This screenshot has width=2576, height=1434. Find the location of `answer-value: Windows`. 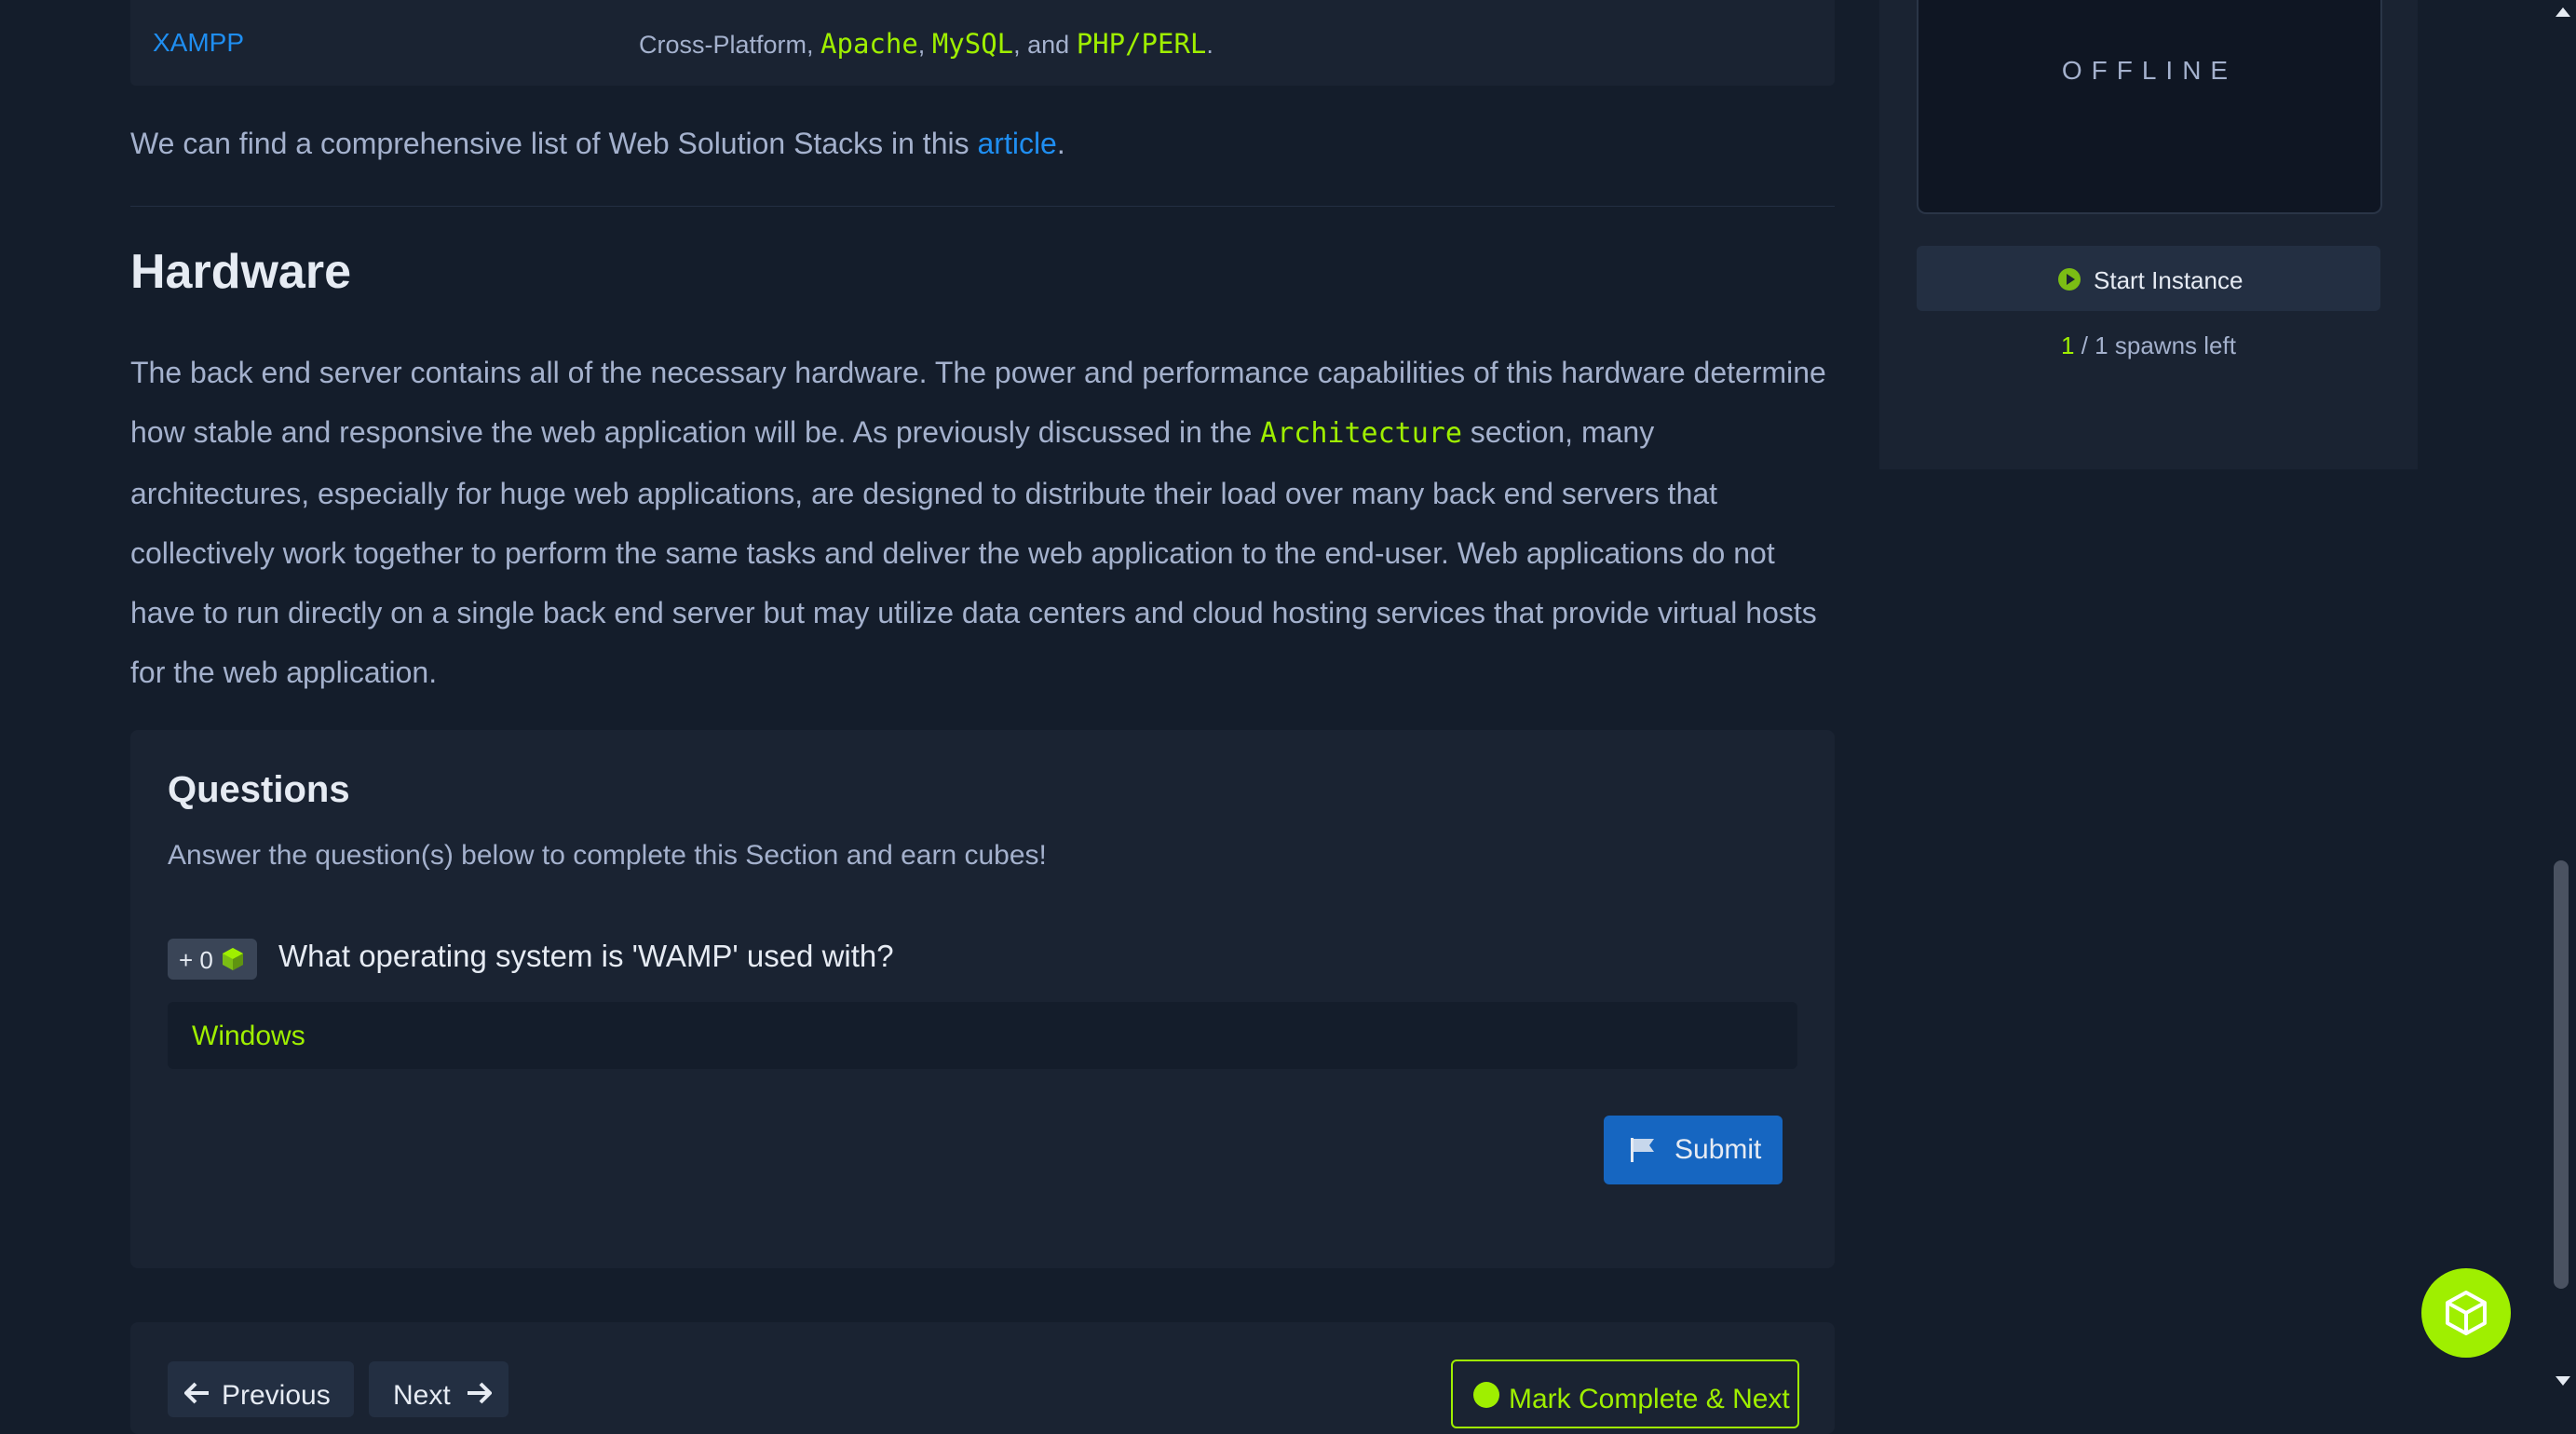

answer-value: Windows is located at coordinates (248, 1036).